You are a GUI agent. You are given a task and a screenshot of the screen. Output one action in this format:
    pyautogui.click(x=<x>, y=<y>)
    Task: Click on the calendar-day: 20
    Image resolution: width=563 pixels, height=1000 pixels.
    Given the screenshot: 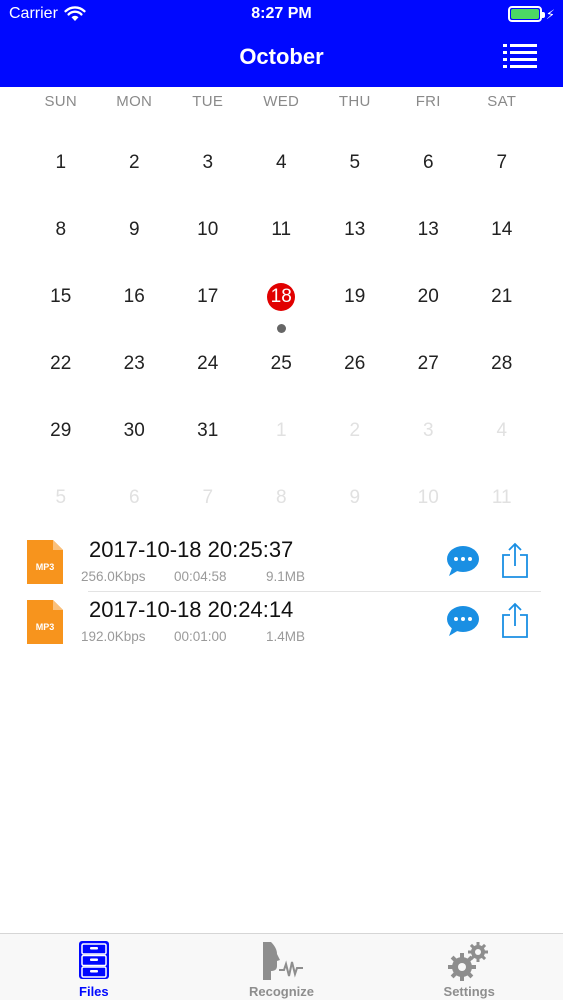 What is the action you would take?
    pyautogui.click(x=429, y=297)
    